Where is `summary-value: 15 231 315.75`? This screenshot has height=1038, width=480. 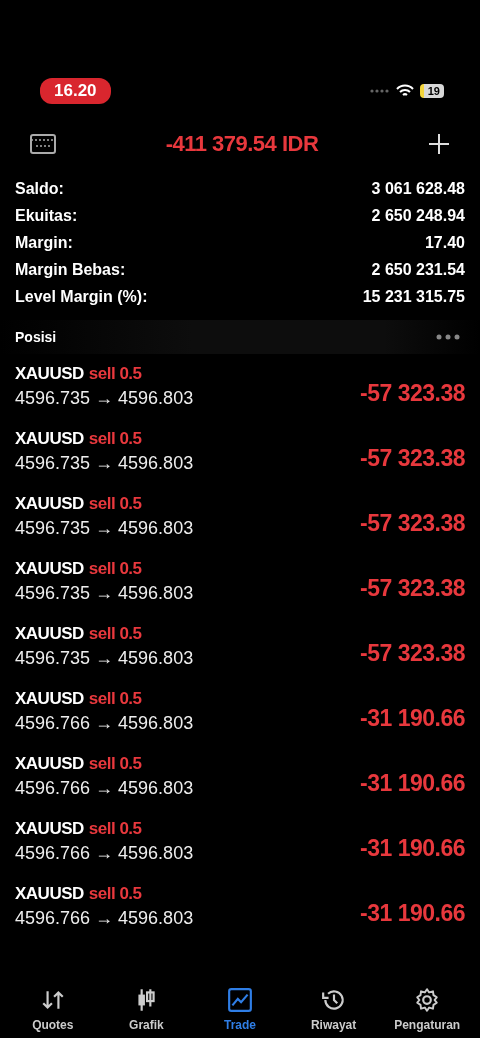 summary-value: 15 231 315.75 is located at coordinates (413, 297).